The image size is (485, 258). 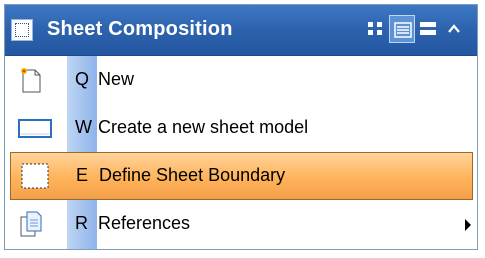 I want to click on detail-view-button, so click(x=428, y=29).